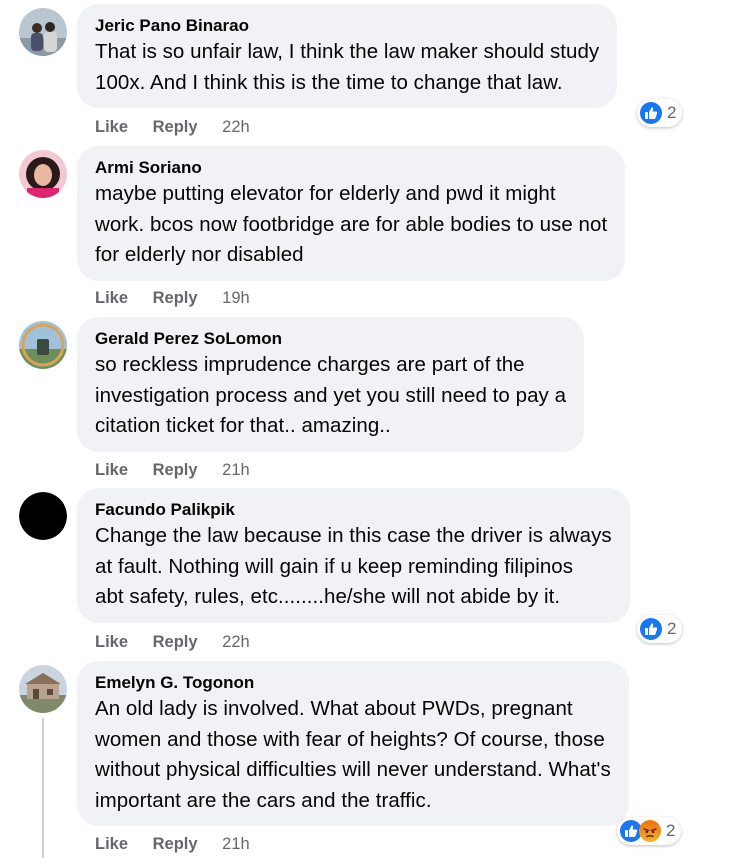 The width and height of the screenshot is (750, 858). Describe the element at coordinates (236, 298) in the screenshot. I see `comment-timestamp: 19h` at that location.